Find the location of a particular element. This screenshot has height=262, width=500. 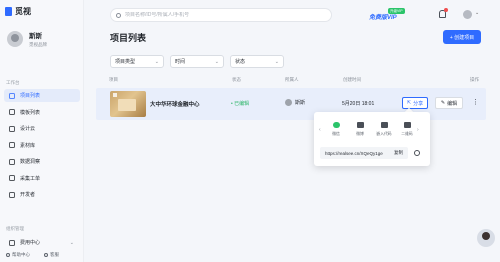

filter-time: 时间 ⌄ is located at coordinates (197, 61).